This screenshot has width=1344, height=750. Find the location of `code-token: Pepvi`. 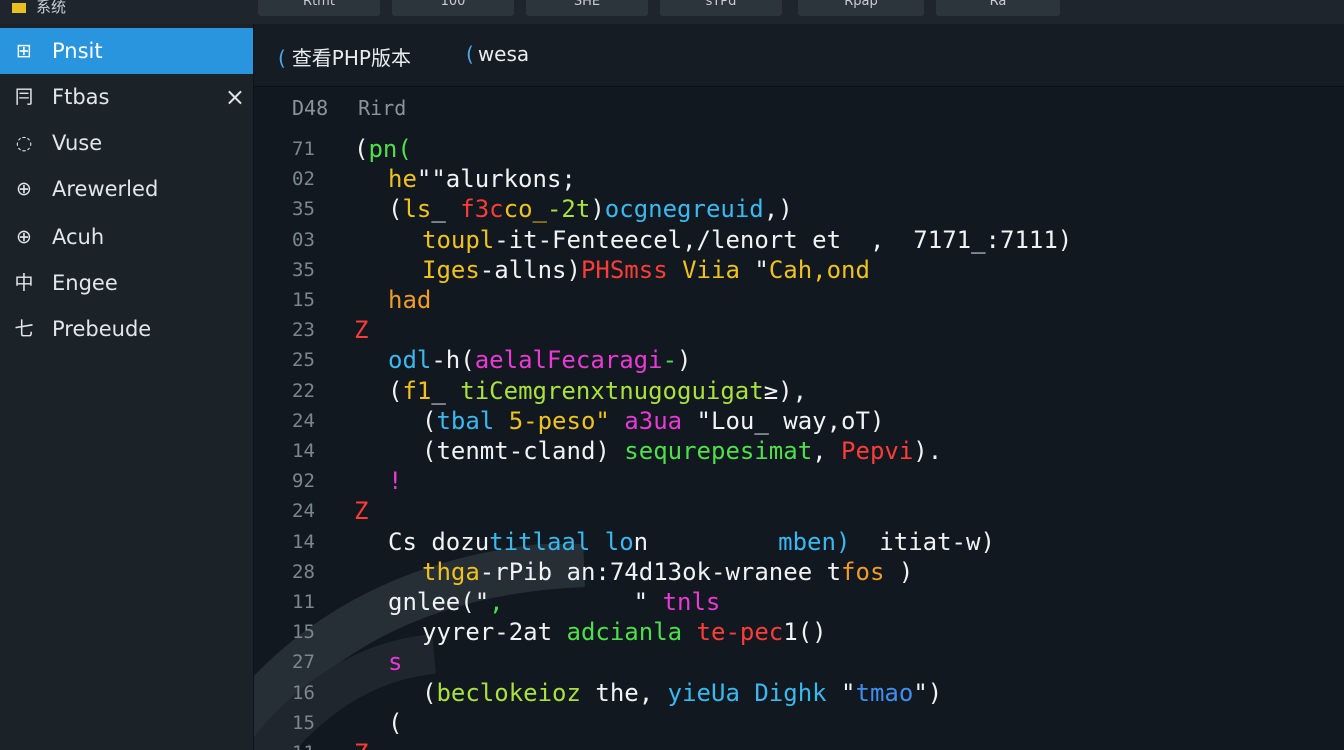

code-token: Pepvi is located at coordinates (877, 451).